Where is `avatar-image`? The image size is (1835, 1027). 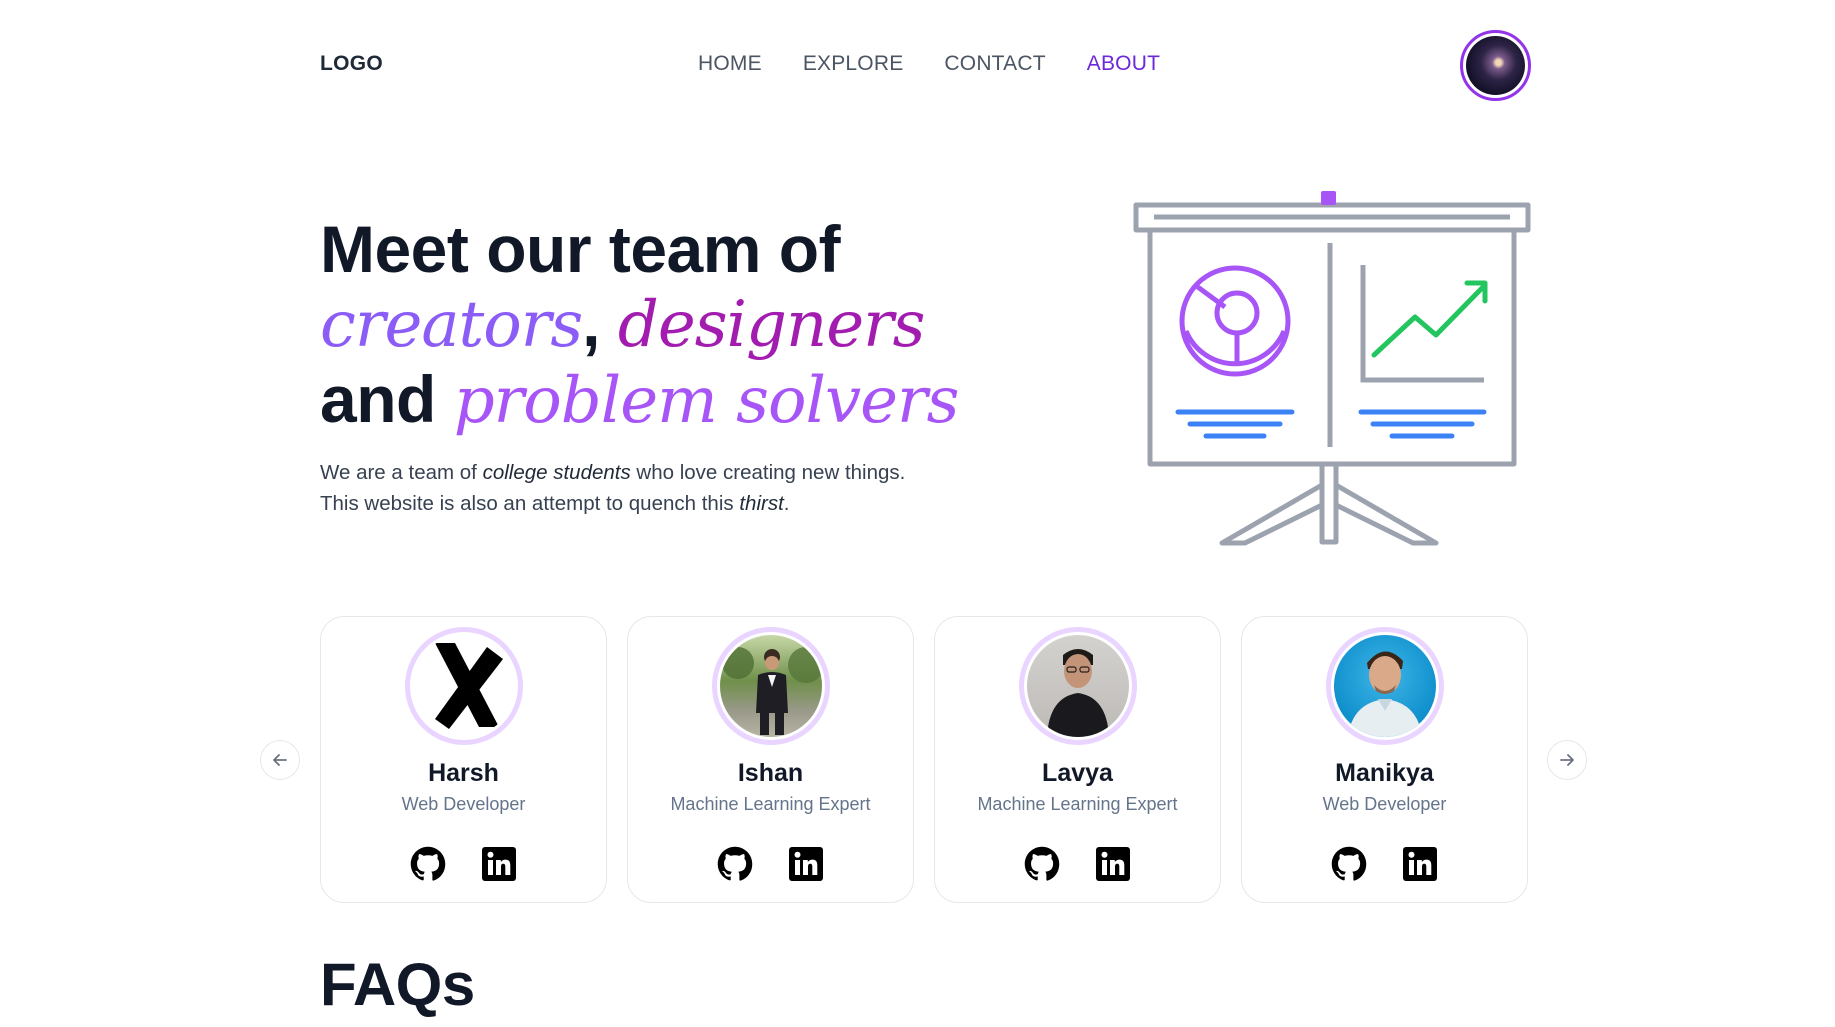 avatar-image is located at coordinates (1495, 65).